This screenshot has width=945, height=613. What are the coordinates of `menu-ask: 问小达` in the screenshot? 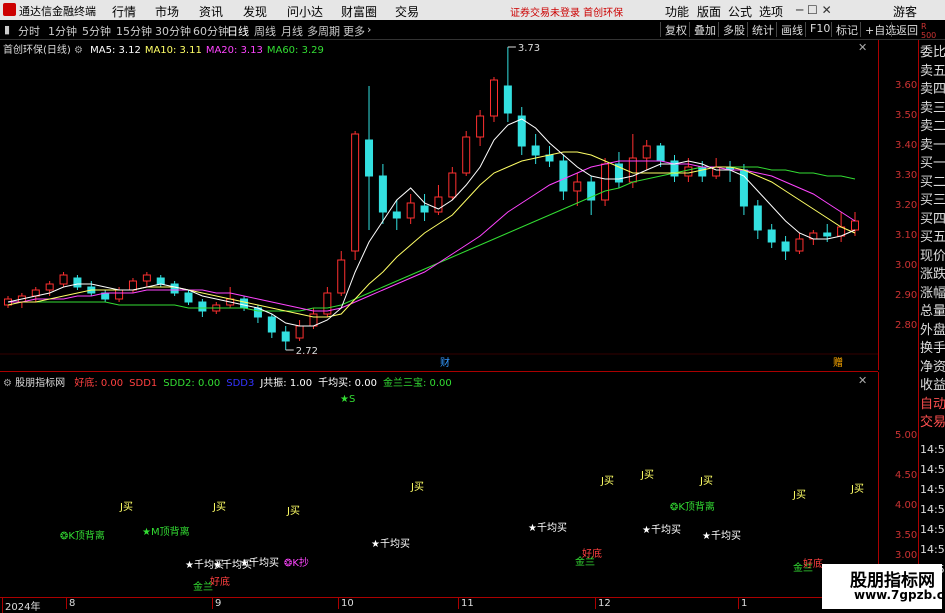 It's located at (305, 11).